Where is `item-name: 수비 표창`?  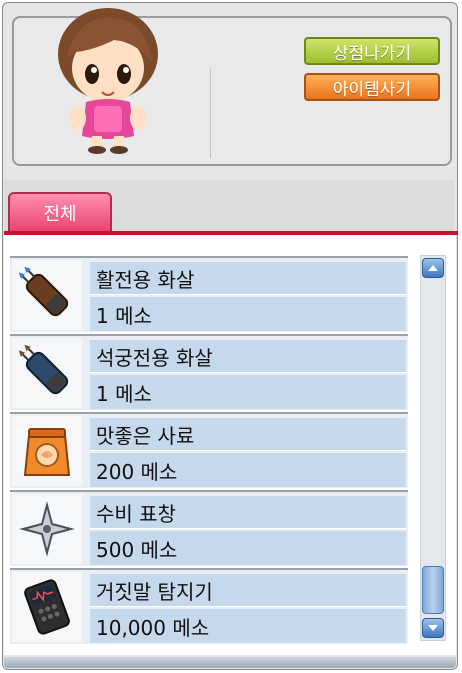 item-name: 수비 표창 is located at coordinates (248, 512).